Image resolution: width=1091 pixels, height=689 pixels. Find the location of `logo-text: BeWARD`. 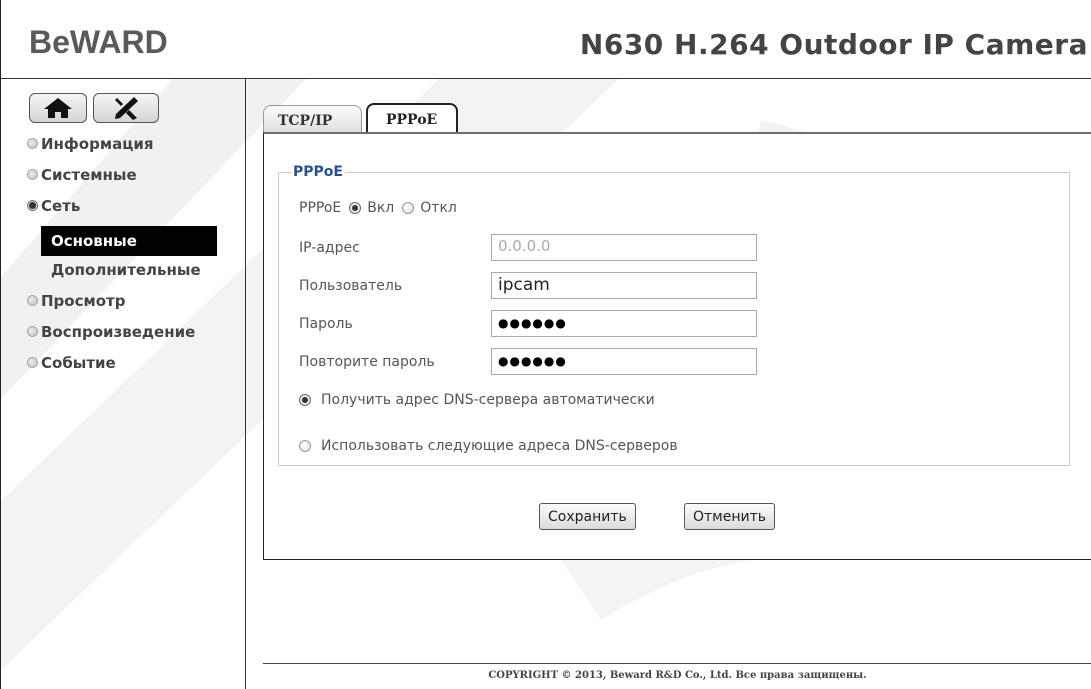

logo-text: BeWARD is located at coordinates (98, 41).